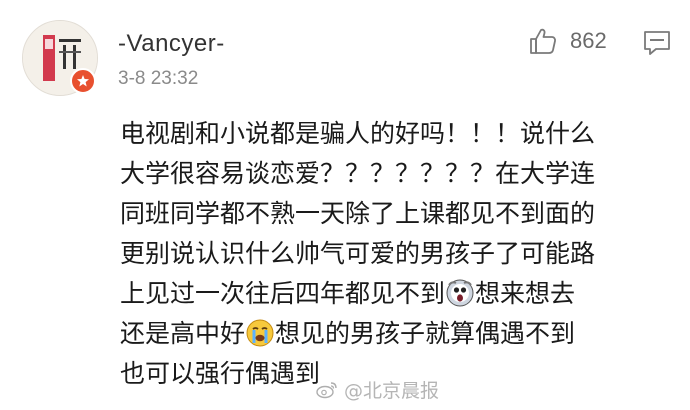 Image resolution: width=690 pixels, height=410 pixels. Describe the element at coordinates (283, 293) in the screenshot. I see `comment-text: 上见过一次往后四年都见不到` at that location.